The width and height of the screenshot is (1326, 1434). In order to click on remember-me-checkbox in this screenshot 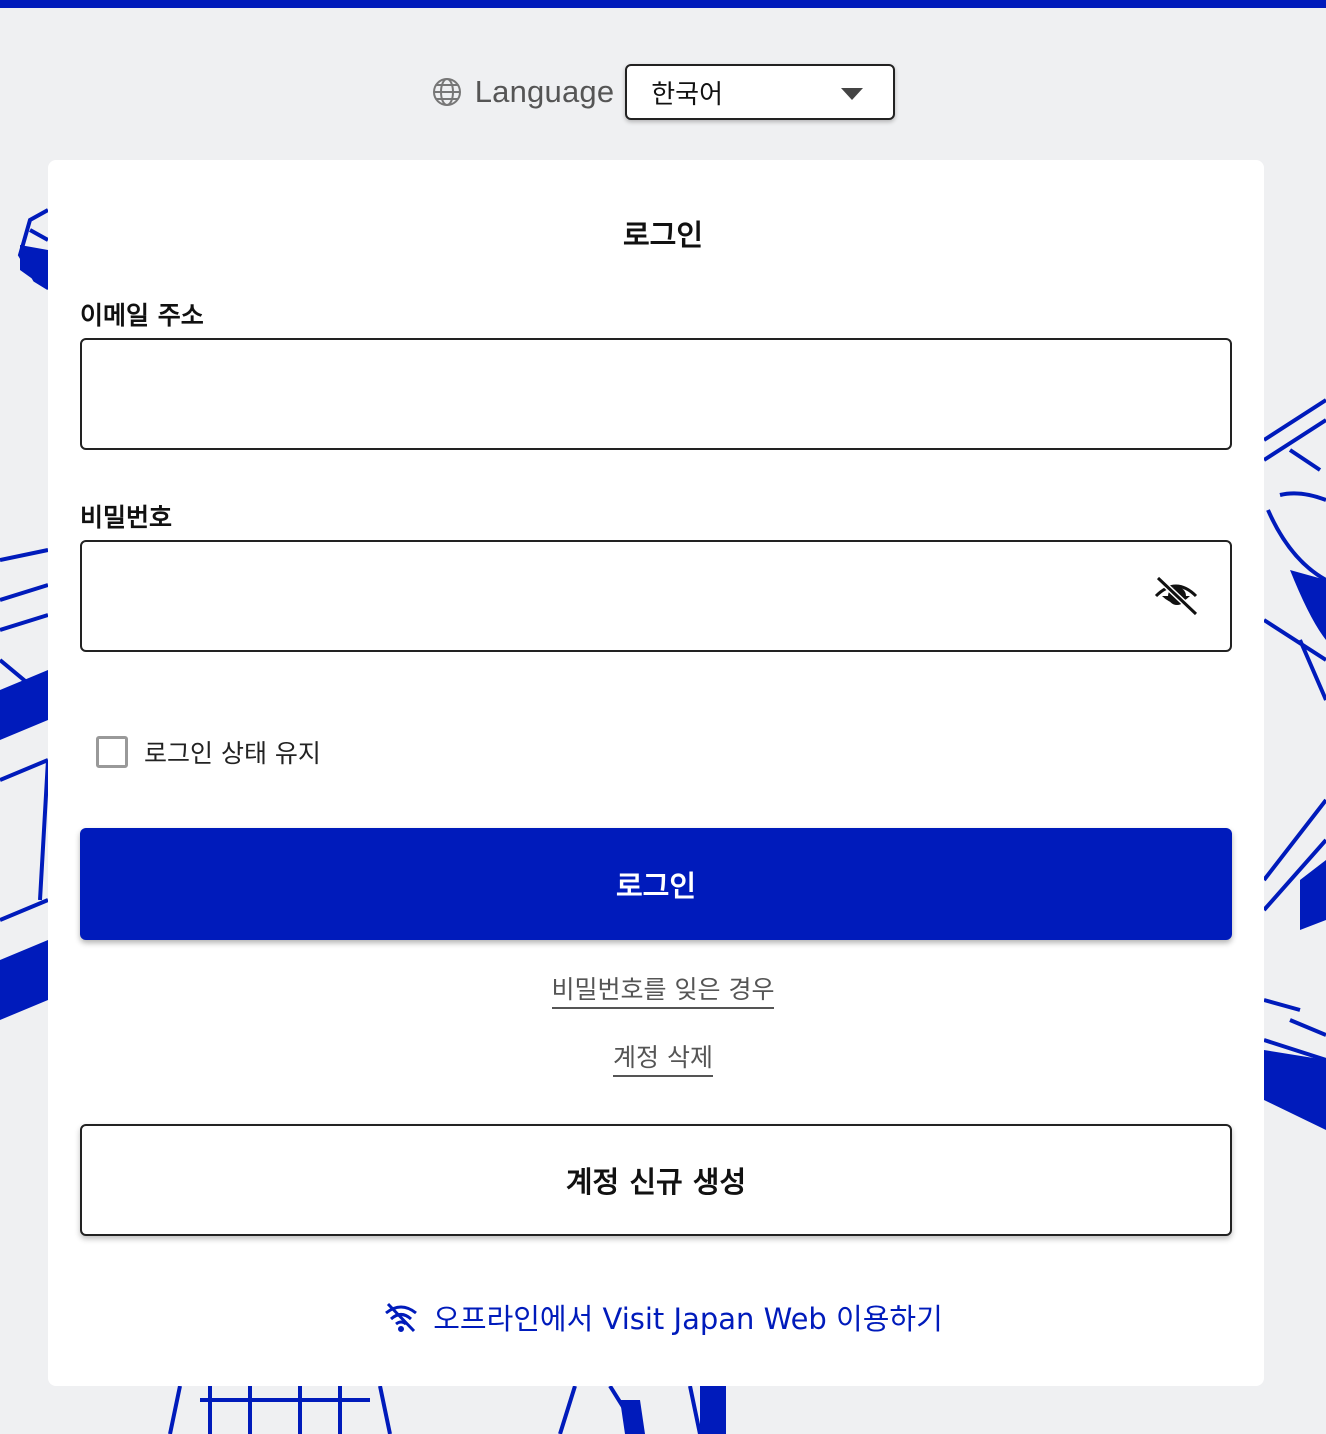, I will do `click(112, 752)`.